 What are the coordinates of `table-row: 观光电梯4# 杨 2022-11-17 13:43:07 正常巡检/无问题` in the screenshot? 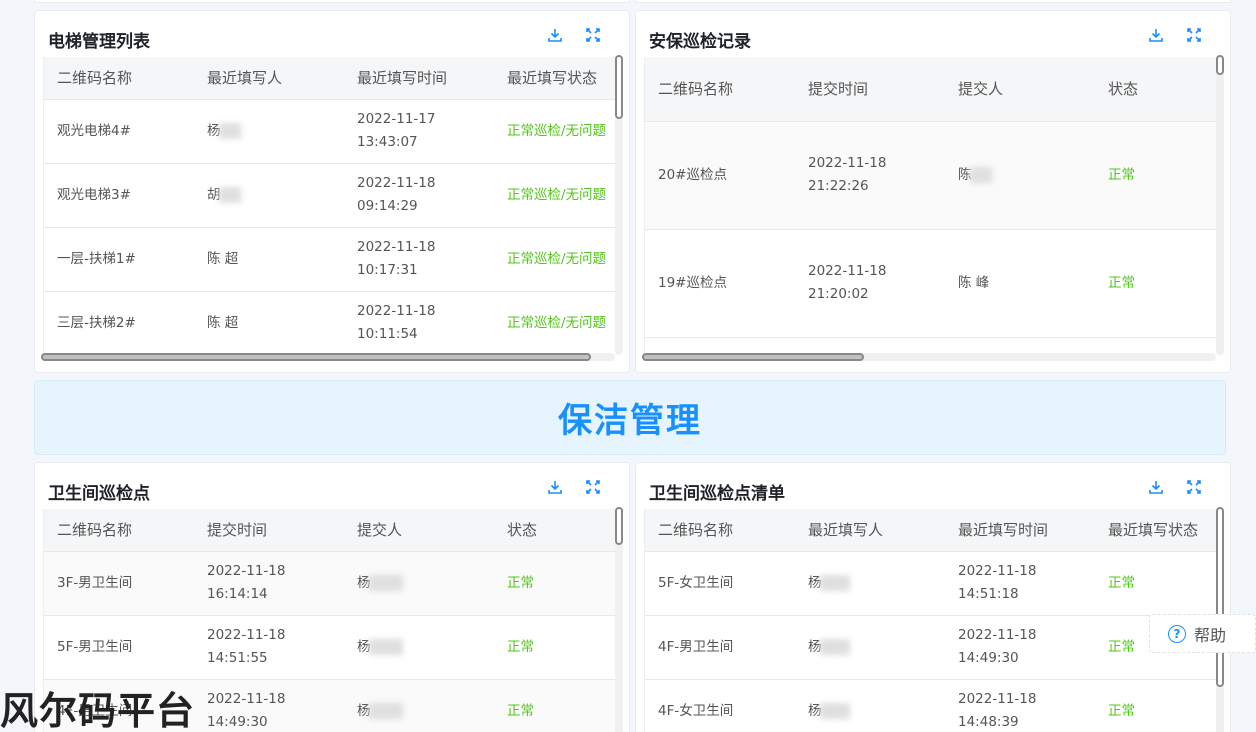 It's located at (329, 131).